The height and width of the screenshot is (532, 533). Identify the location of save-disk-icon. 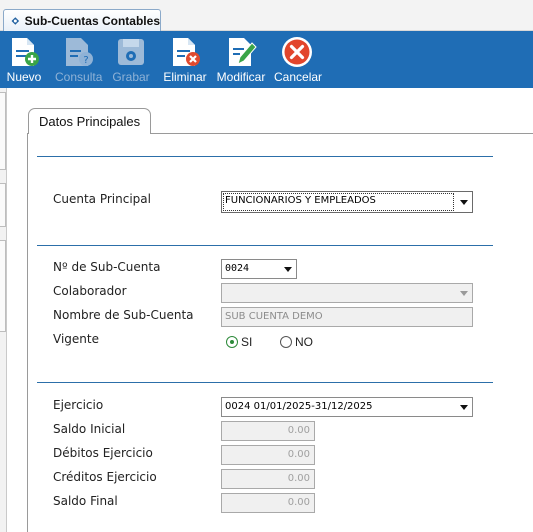
(131, 52).